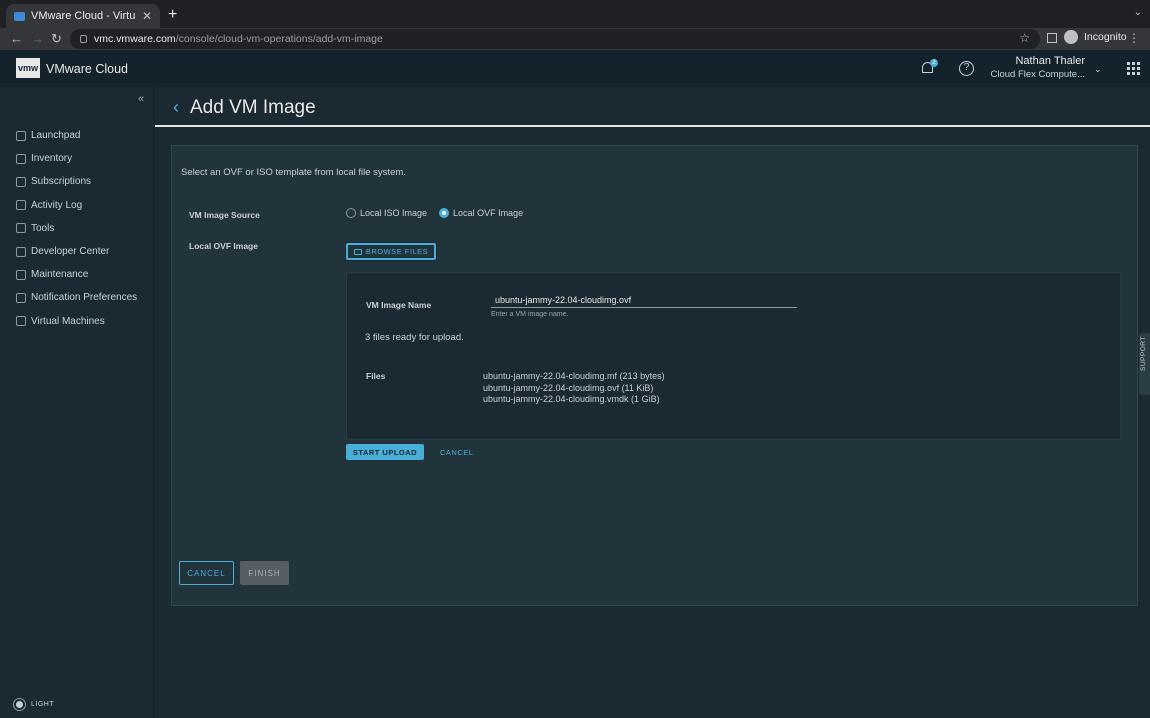 This screenshot has height=718, width=1150. What do you see at coordinates (43, 704) in the screenshot?
I see `theme-toggle-label: LIGHT` at bounding box center [43, 704].